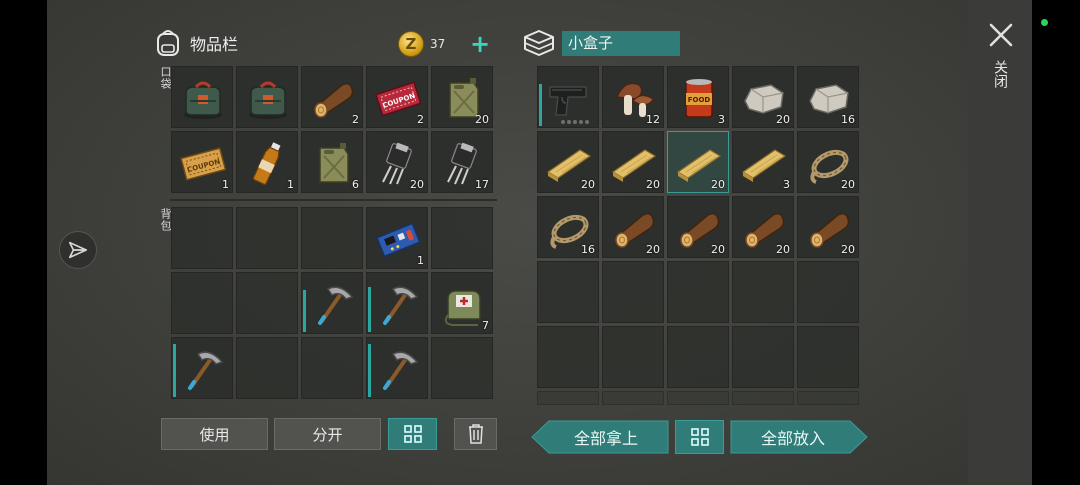 This screenshot has width=1080, height=485. What do you see at coordinates (397, 97) in the screenshot?
I see `pocket-slot: COUPON 2` at bounding box center [397, 97].